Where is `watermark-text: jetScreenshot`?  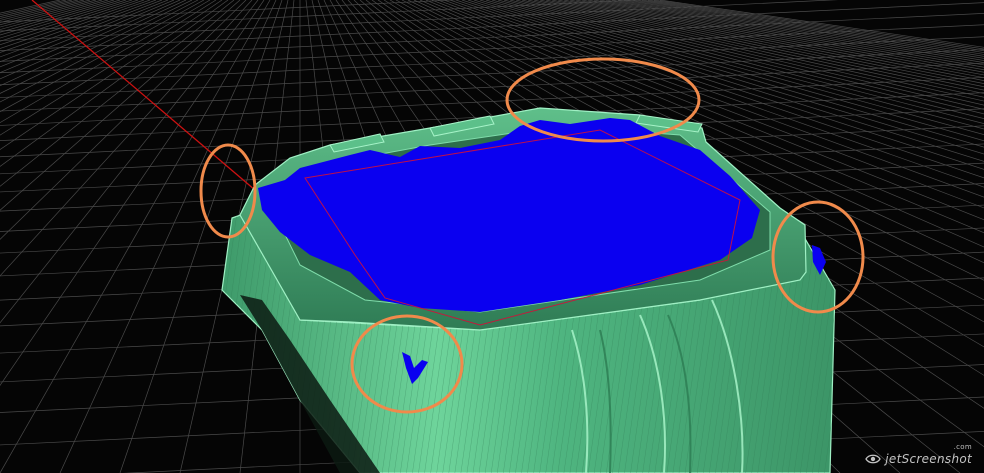
watermark-text: jetScreenshot is located at coordinates (928, 459).